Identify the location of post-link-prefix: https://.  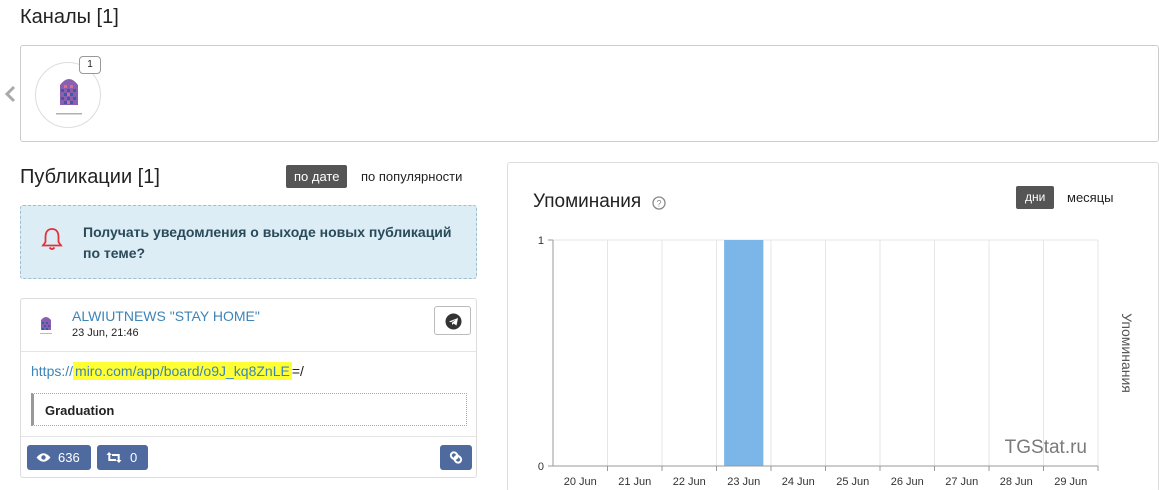
(52, 371).